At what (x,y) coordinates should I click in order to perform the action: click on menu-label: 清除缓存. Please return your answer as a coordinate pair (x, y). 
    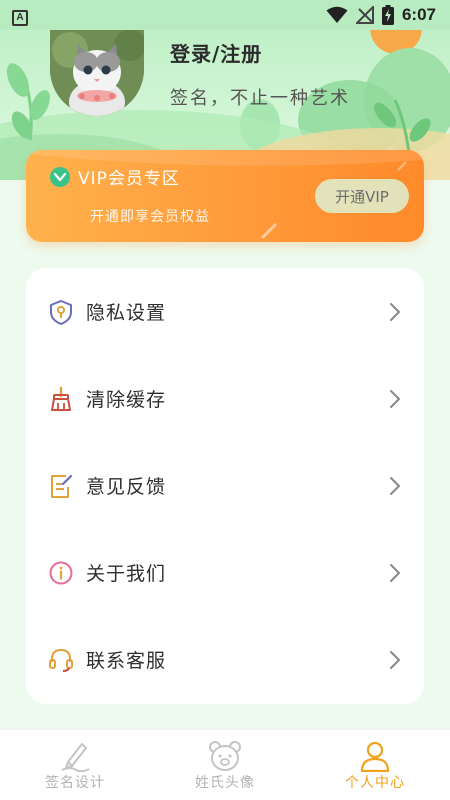
    Looking at the image, I should click on (126, 400).